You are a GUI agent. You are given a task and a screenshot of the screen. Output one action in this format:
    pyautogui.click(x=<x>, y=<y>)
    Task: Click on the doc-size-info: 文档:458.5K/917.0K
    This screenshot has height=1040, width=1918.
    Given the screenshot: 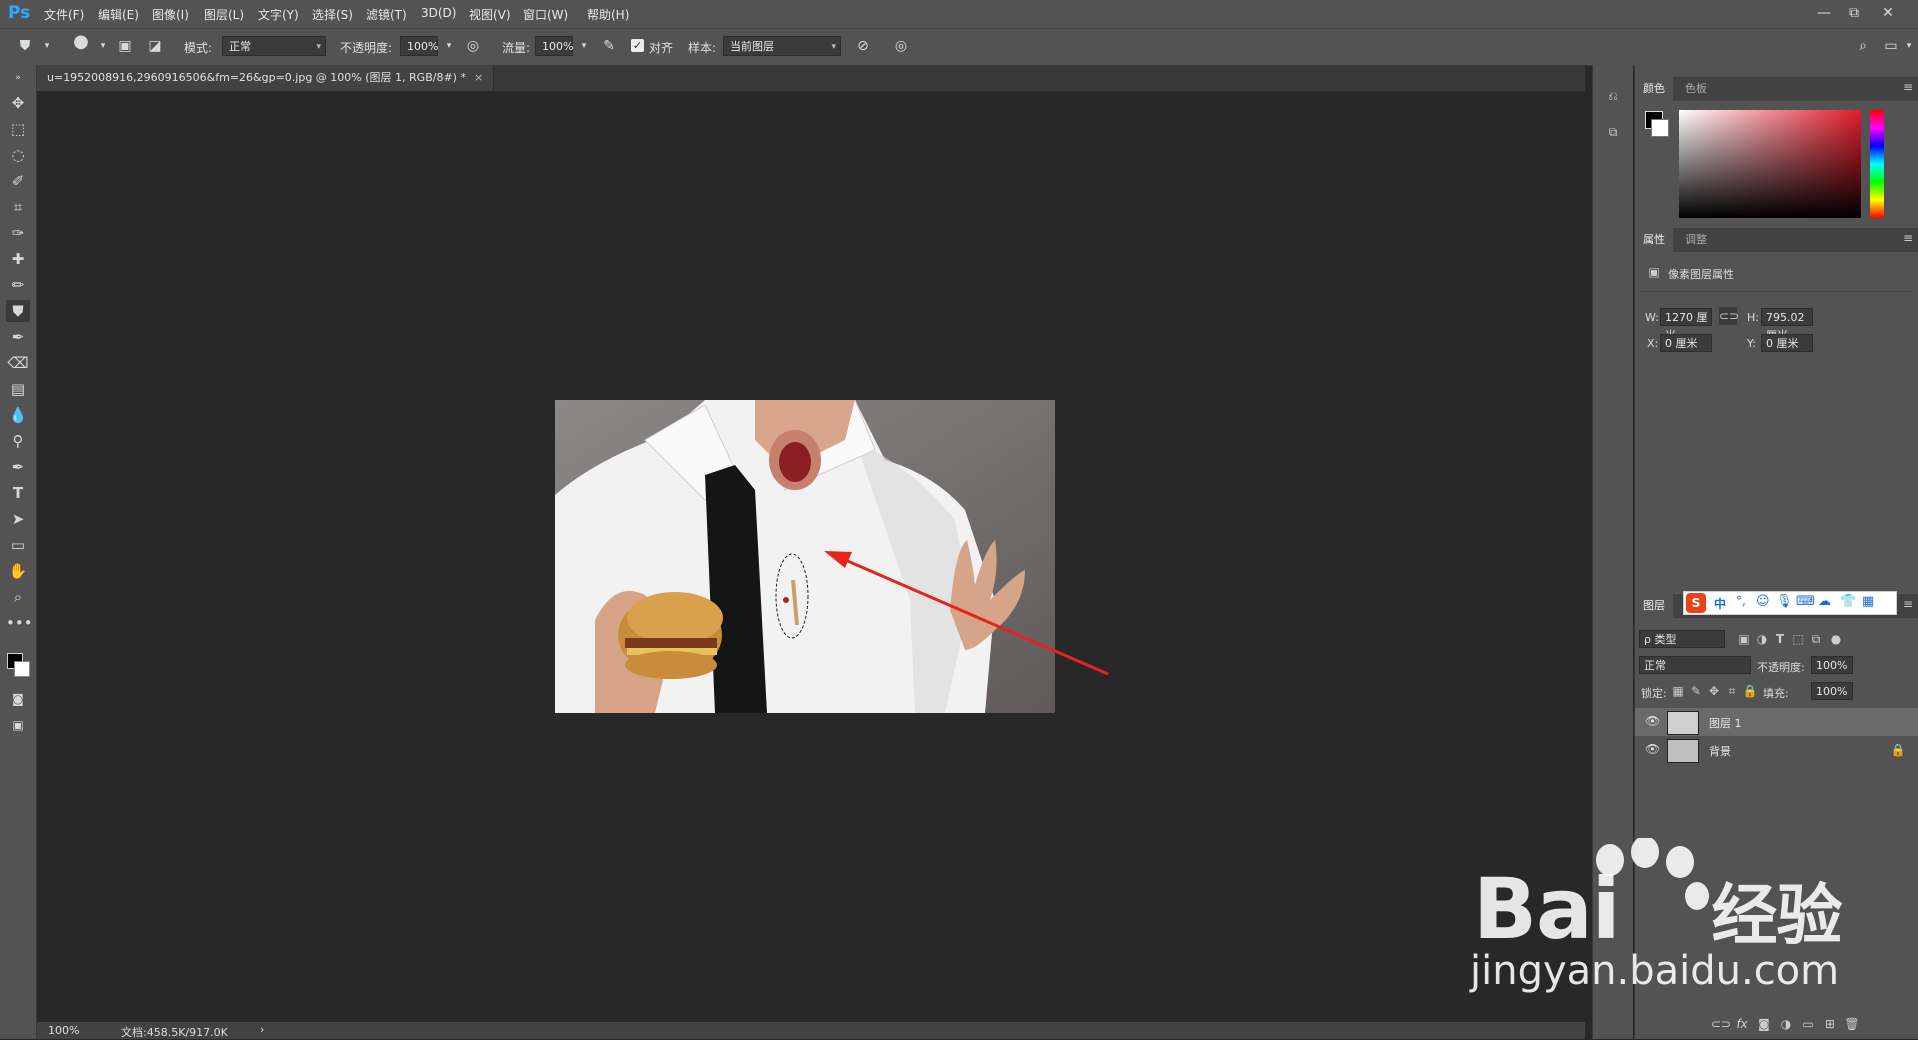 What is the action you would take?
    pyautogui.click(x=174, y=1032)
    